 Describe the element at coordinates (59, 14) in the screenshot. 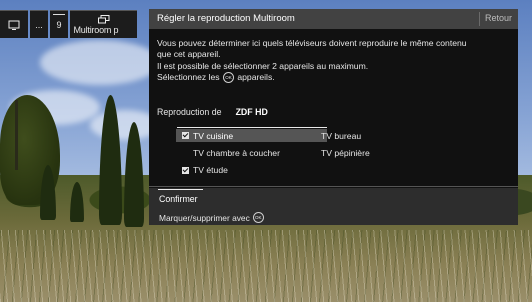

I see `number-tile-indicator` at that location.